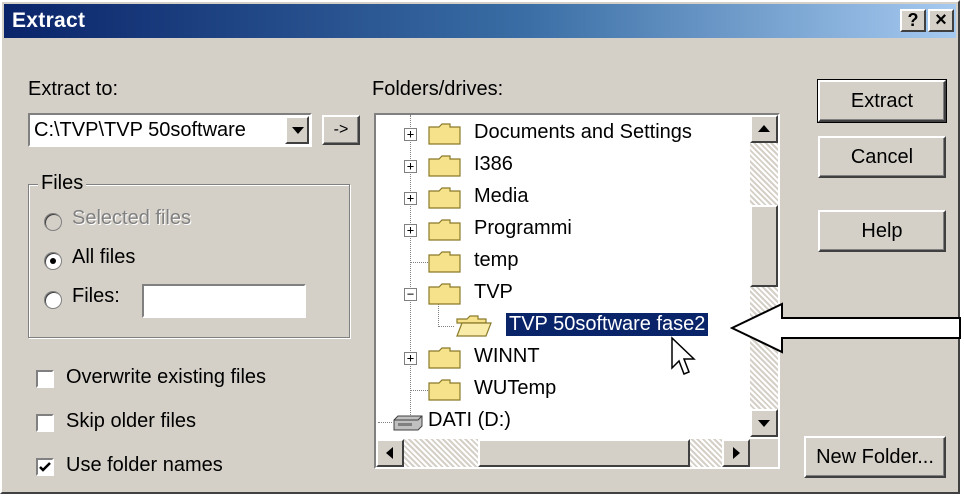 The height and width of the screenshot is (498, 964). What do you see at coordinates (49, 20) in the screenshot?
I see `window-title: Extract` at bounding box center [49, 20].